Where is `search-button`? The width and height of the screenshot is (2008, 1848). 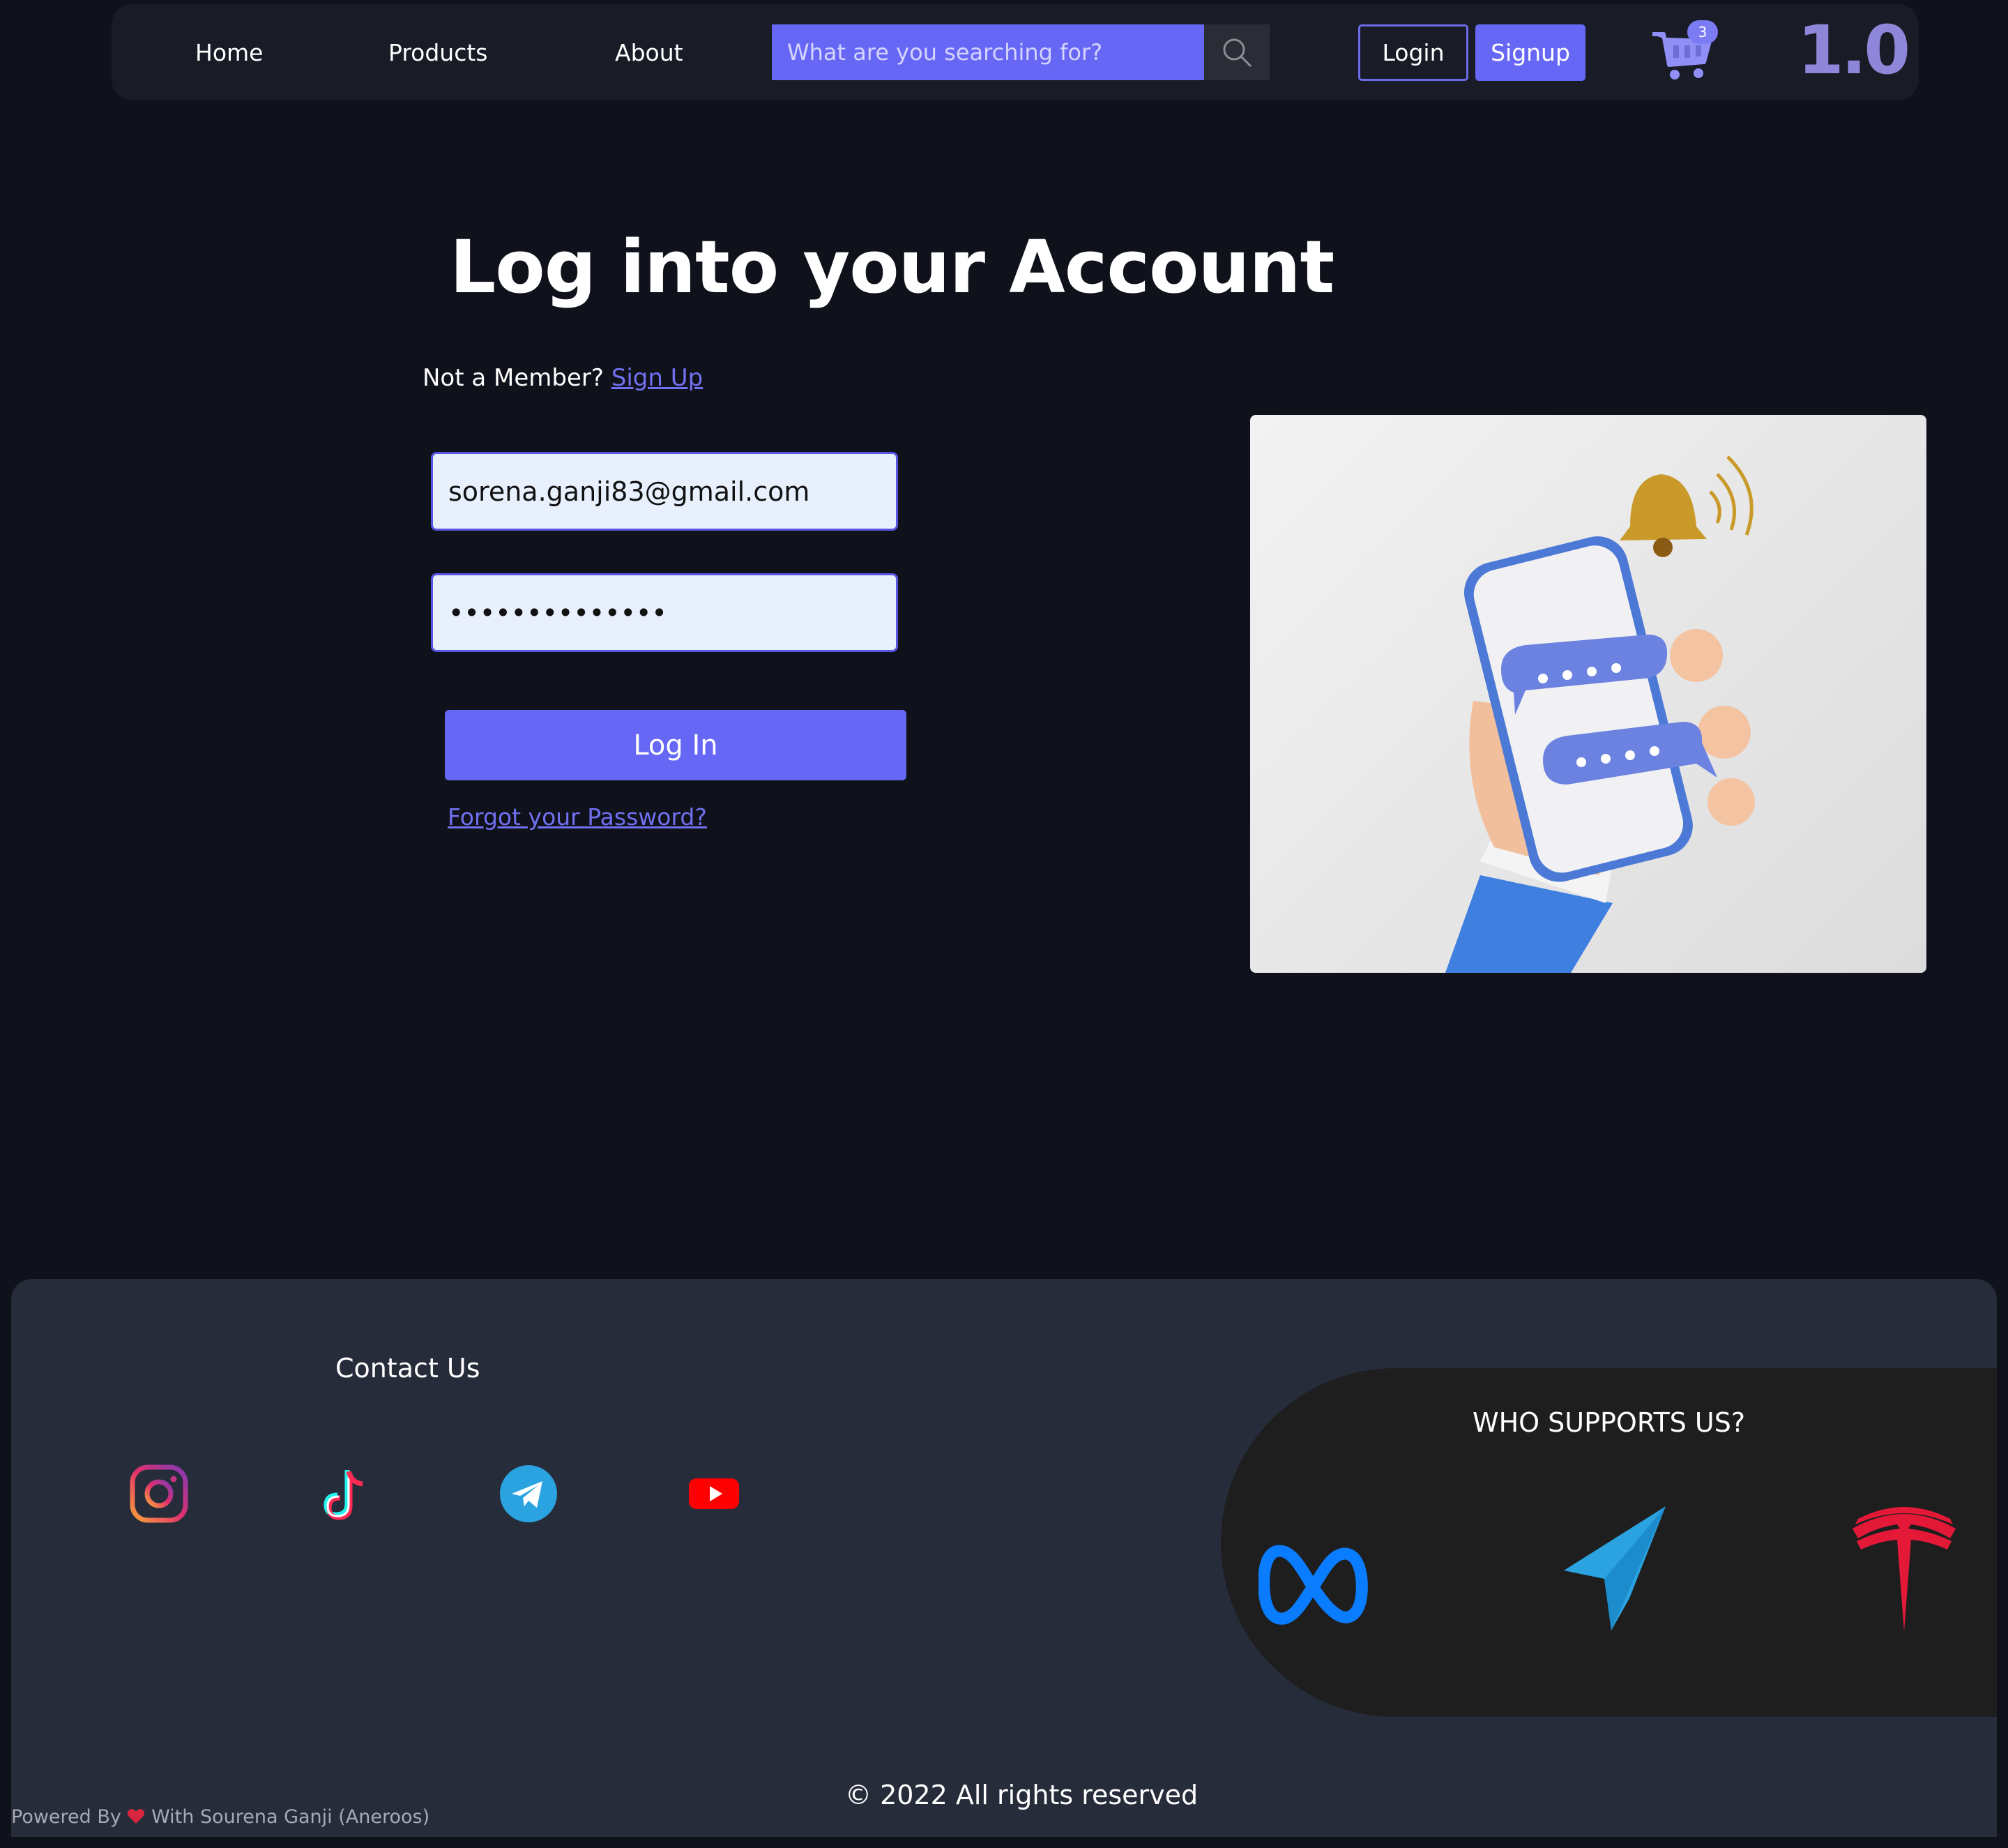 search-button is located at coordinates (1237, 52).